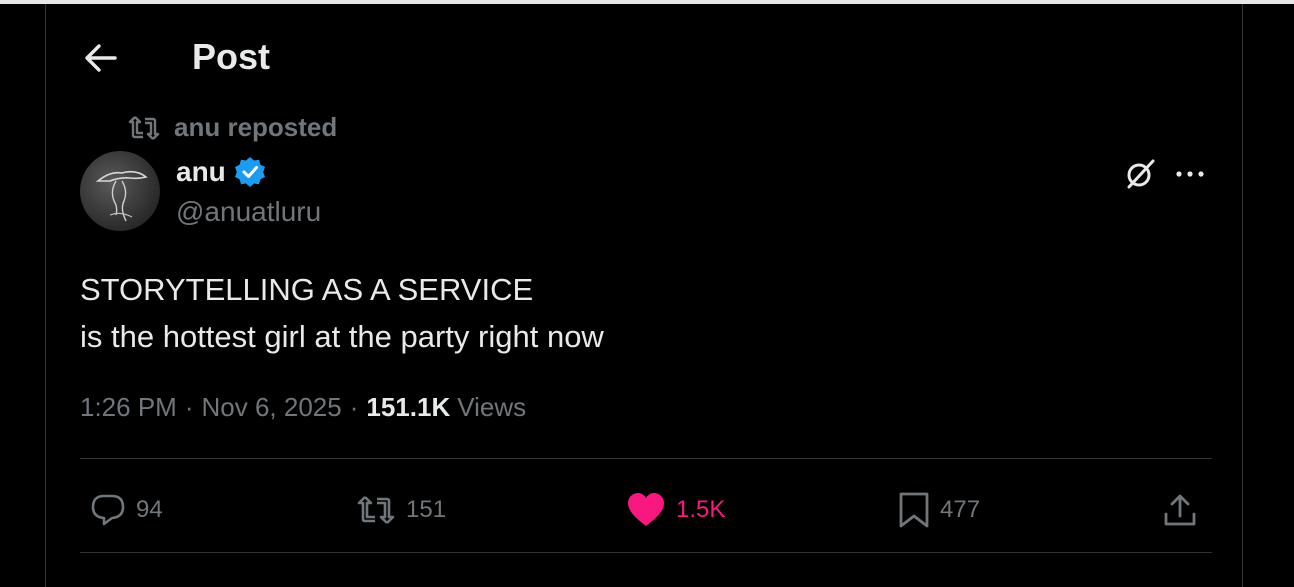 The width and height of the screenshot is (1294, 587). What do you see at coordinates (401, 510) in the screenshot?
I see `repost-button: 151` at bounding box center [401, 510].